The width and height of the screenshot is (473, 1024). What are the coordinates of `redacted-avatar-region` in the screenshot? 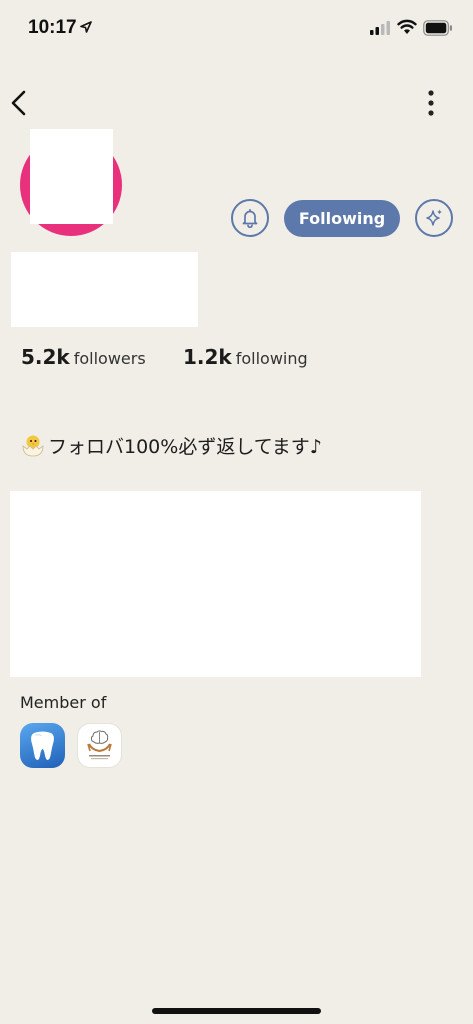 It's located at (71, 176).